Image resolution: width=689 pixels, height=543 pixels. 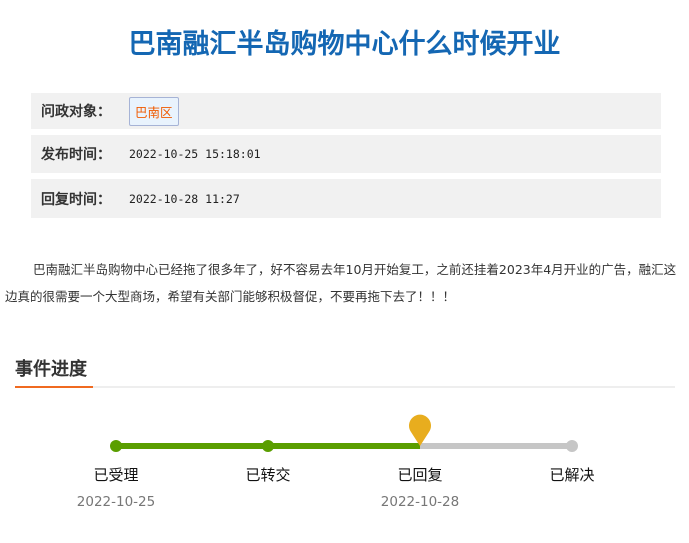 What do you see at coordinates (54, 387) in the screenshot?
I see `section-underline` at bounding box center [54, 387].